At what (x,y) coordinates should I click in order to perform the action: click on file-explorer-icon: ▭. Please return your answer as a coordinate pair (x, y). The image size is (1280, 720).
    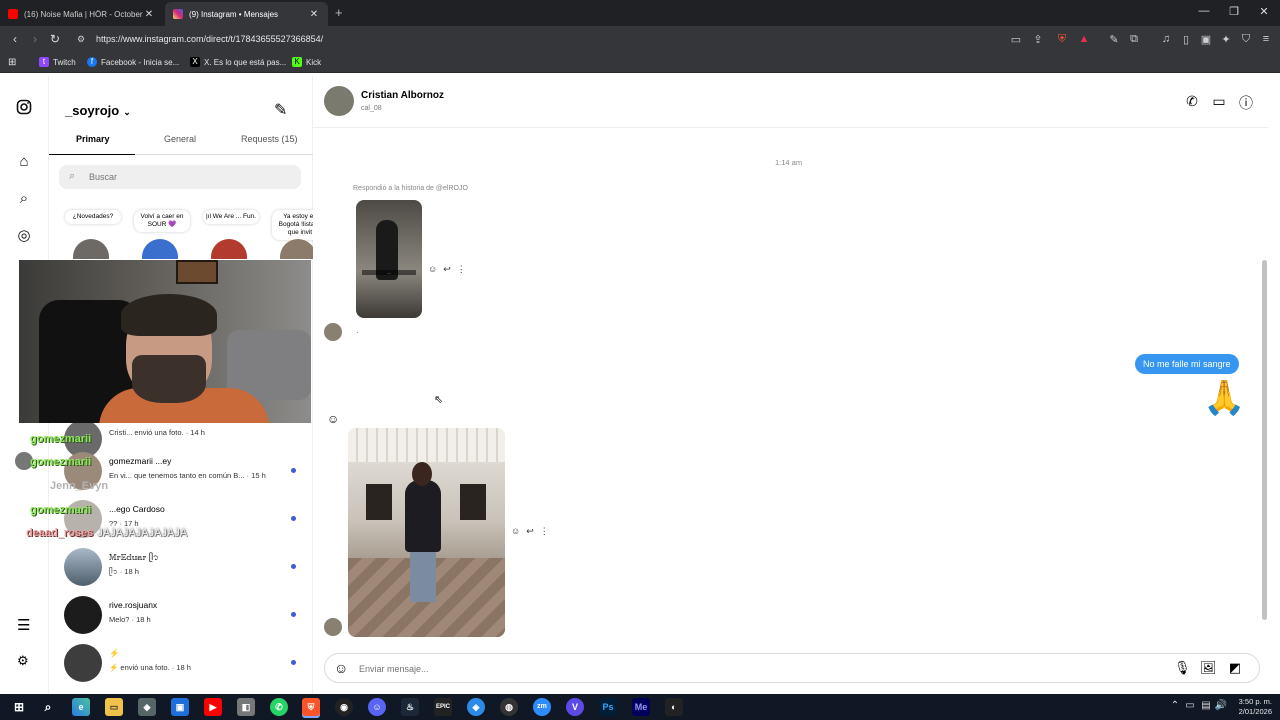
    Looking at the image, I should click on (114, 707).